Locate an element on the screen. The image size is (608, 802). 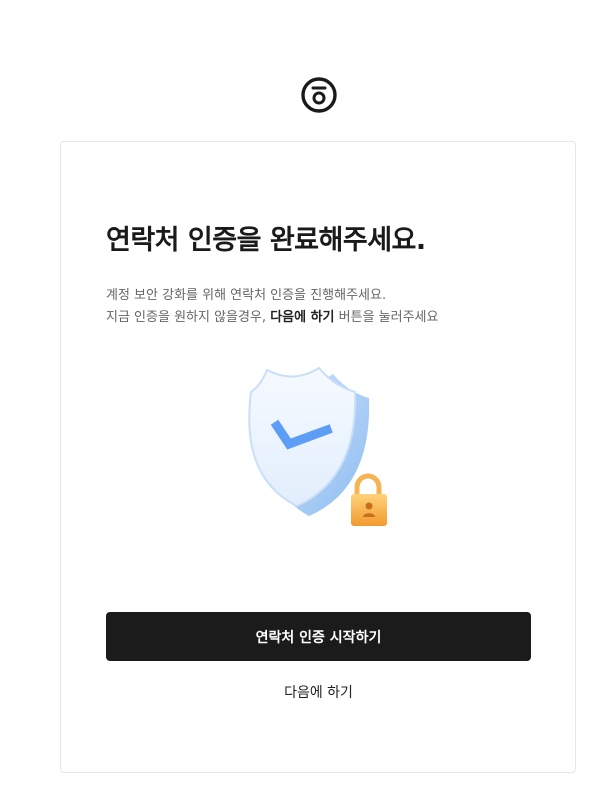
start-verification-button: 연락처 인증 시작하기 is located at coordinates (318, 636).